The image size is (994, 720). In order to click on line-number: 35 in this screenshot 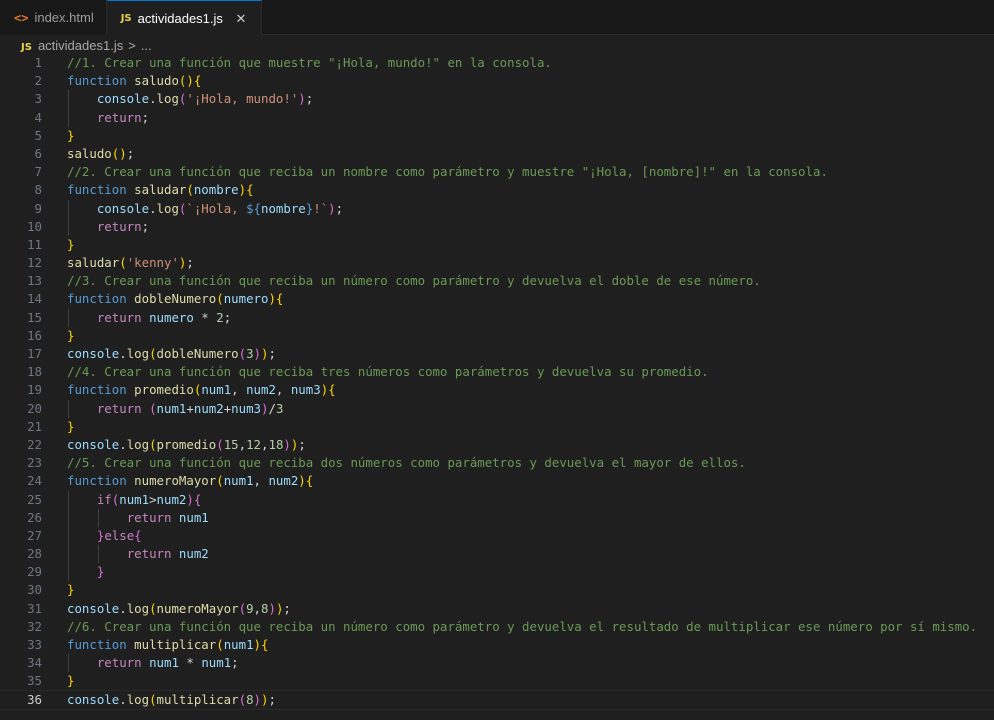, I will do `click(34, 681)`.